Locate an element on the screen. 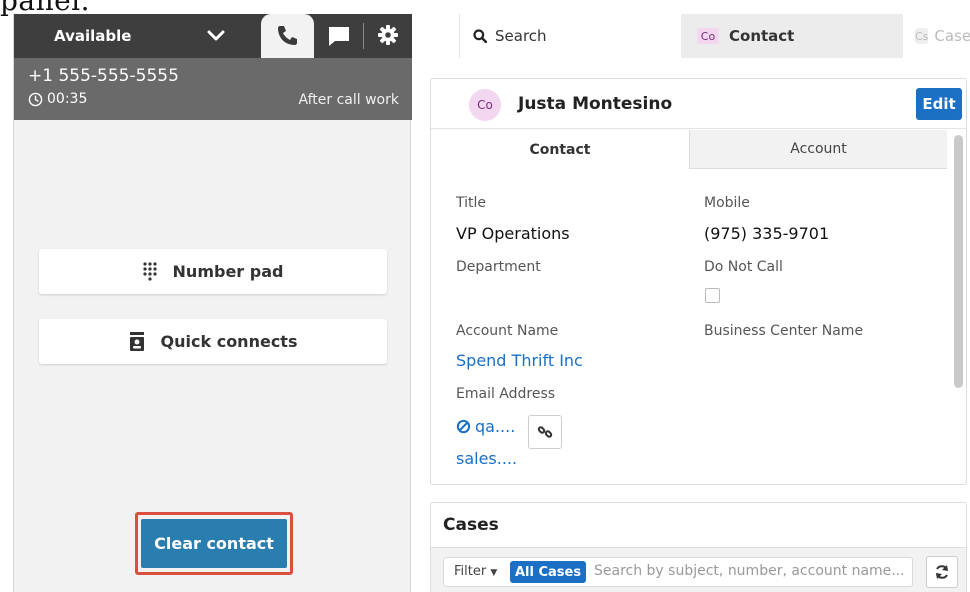 This screenshot has height=592, width=970. account-name-label: Account Name is located at coordinates (507, 331).